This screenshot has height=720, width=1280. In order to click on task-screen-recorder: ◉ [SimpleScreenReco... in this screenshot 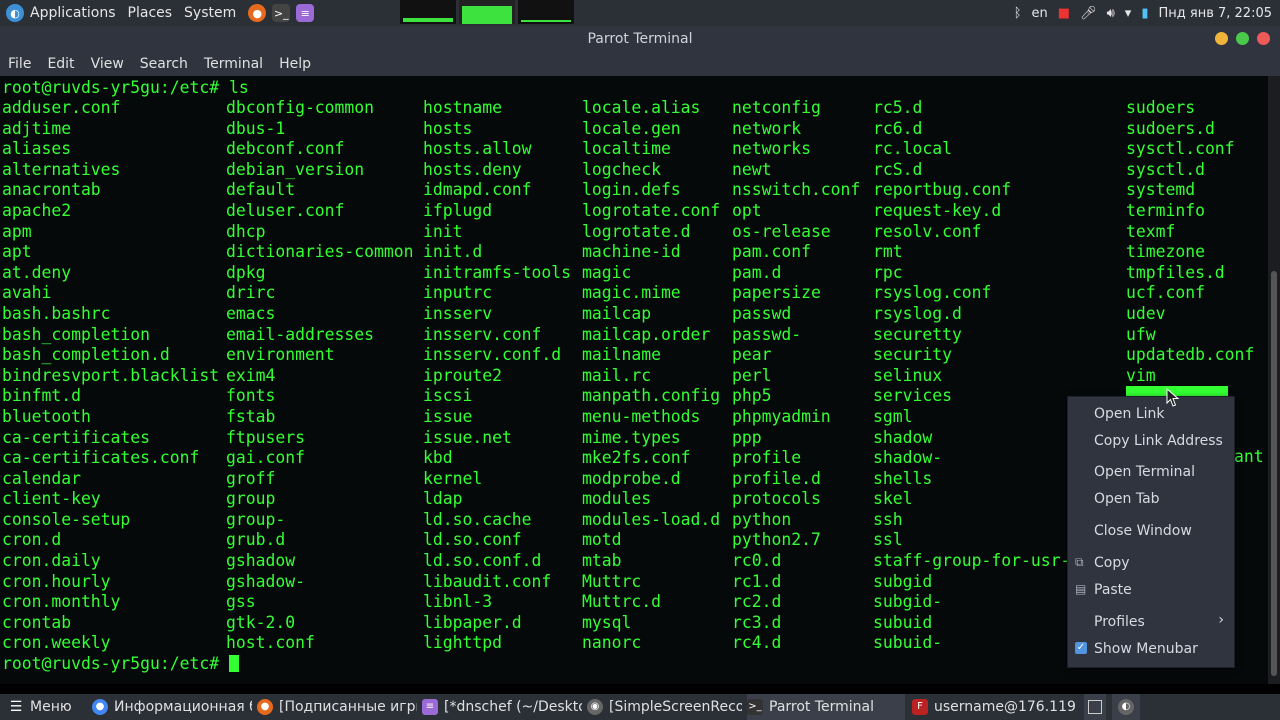, I will do `click(664, 707)`.